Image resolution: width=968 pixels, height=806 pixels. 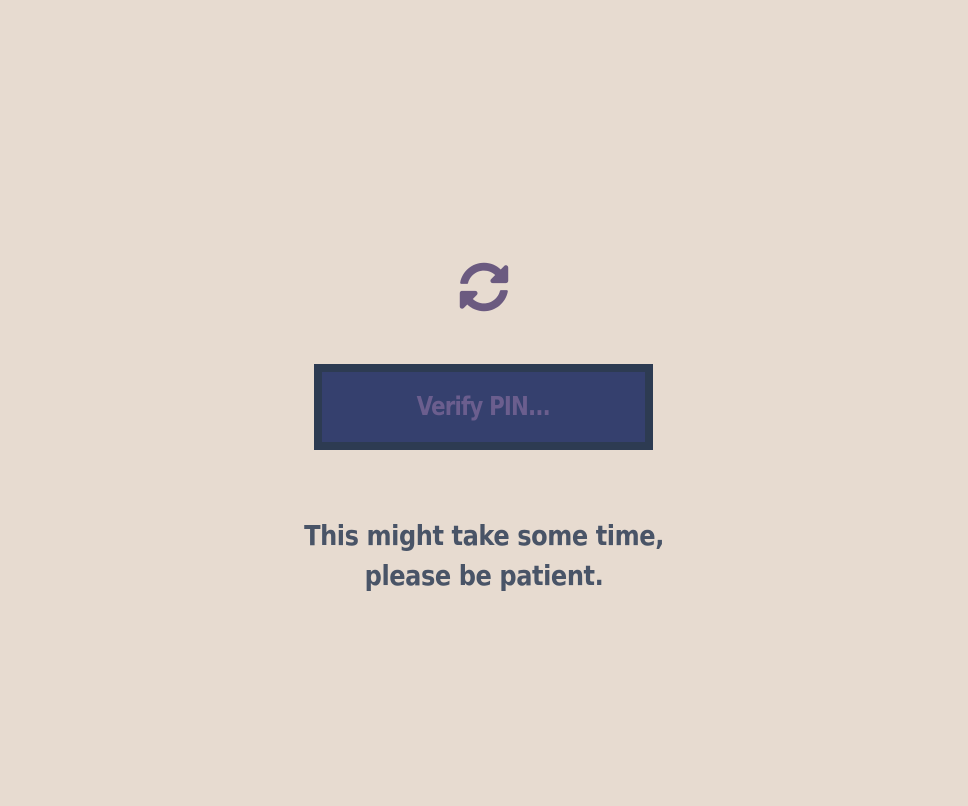 I want to click on sync-icon, so click(x=484, y=287).